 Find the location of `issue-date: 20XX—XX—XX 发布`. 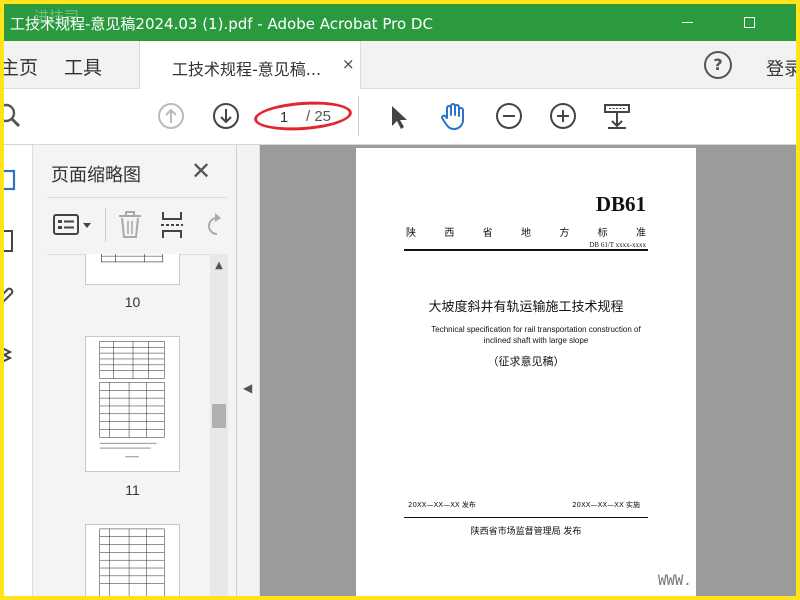

issue-date: 20XX—XX—XX 发布 is located at coordinates (442, 505).